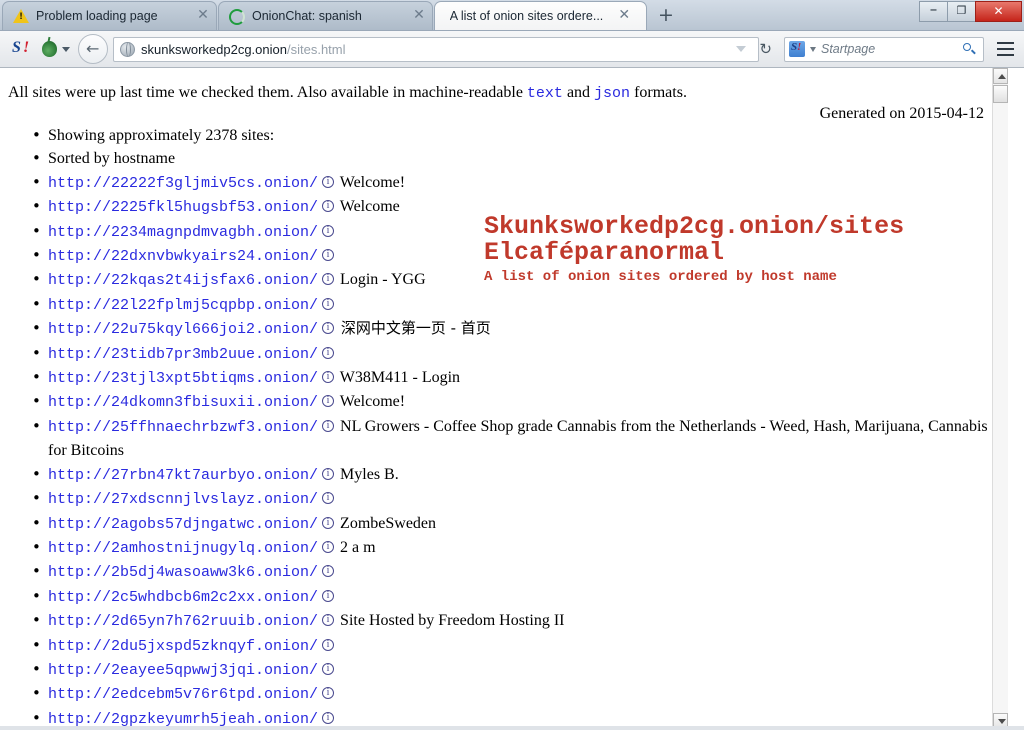 The height and width of the screenshot is (730, 1024). I want to click on tab-label: Problem loading page, so click(97, 16).